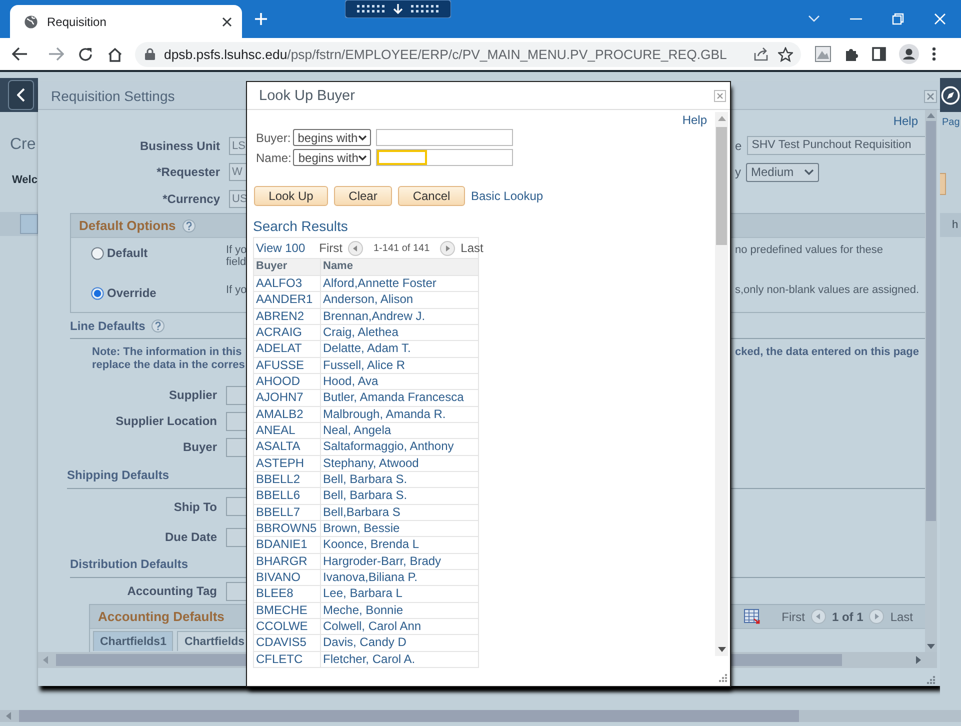 This screenshot has width=961, height=726. What do you see at coordinates (287, 430) in the screenshot?
I see `buyer-id-link: ANEAL` at bounding box center [287, 430].